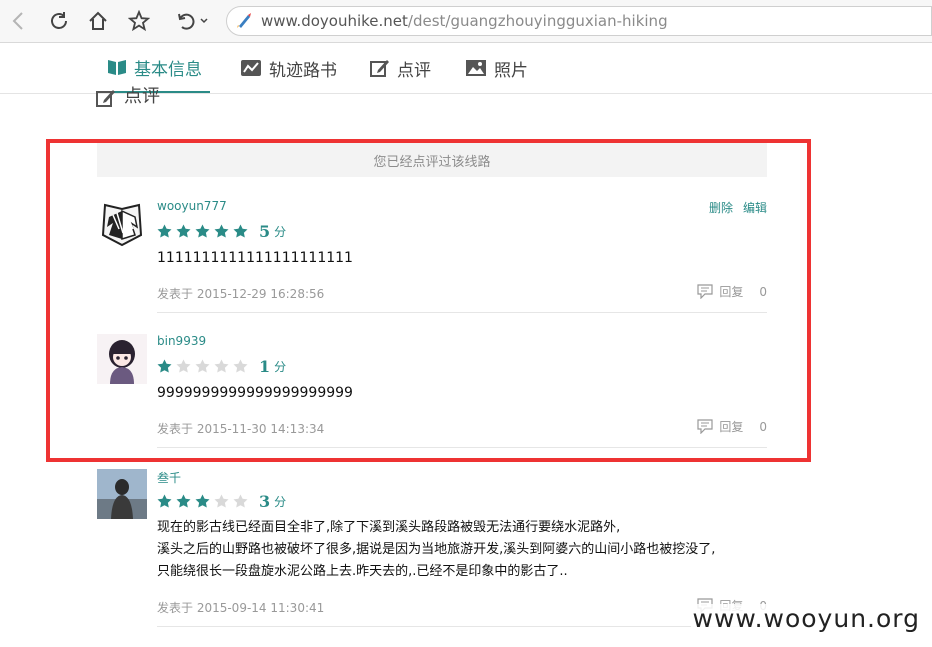  Describe the element at coordinates (139, 21) in the screenshot. I see `favorite-star-icon` at that location.